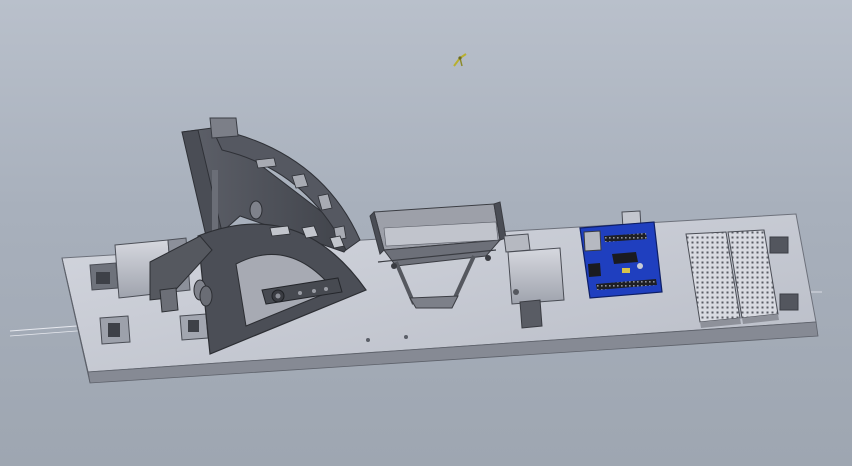 This screenshot has width=852, height=466. Describe the element at coordinates (115, 330) in the screenshot. I see `bracket-left-bottom` at that location.